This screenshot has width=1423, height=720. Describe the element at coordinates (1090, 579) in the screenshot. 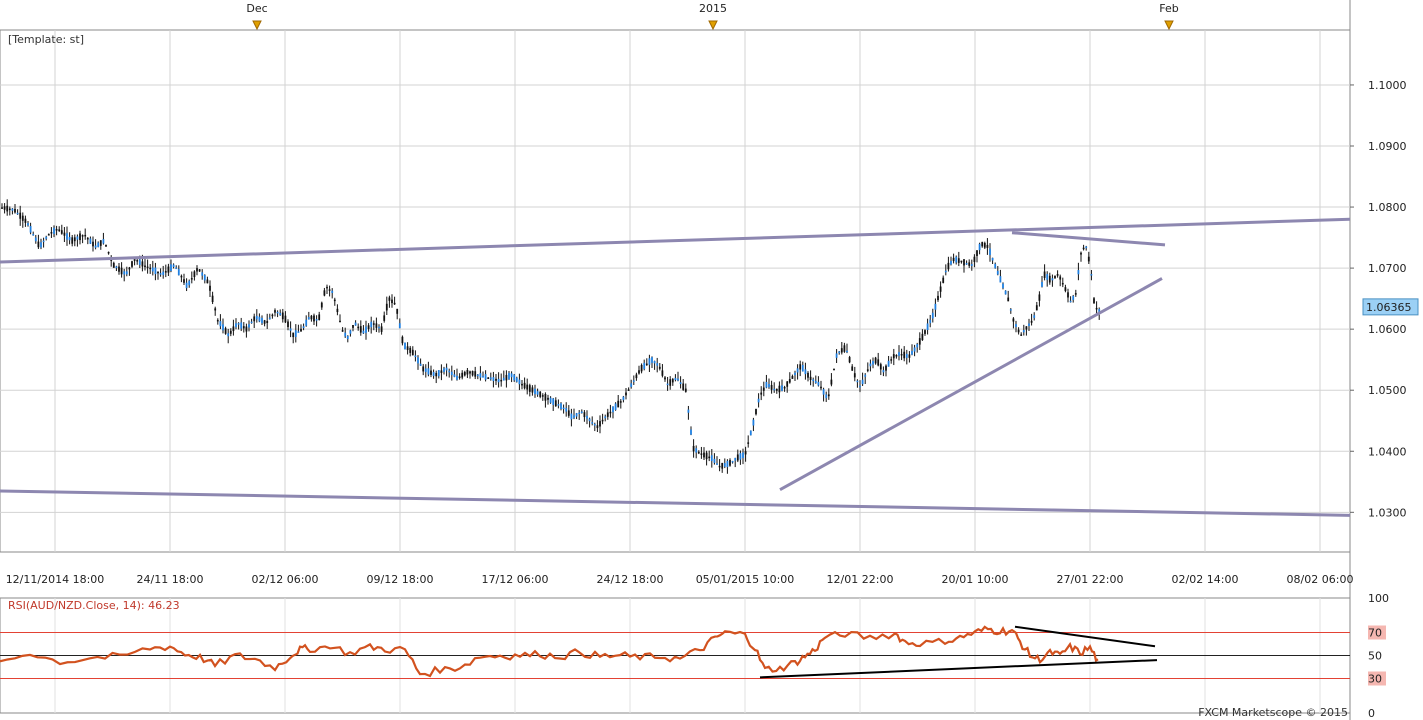

I see `x-tick-label: 27/01 22:00` at that location.